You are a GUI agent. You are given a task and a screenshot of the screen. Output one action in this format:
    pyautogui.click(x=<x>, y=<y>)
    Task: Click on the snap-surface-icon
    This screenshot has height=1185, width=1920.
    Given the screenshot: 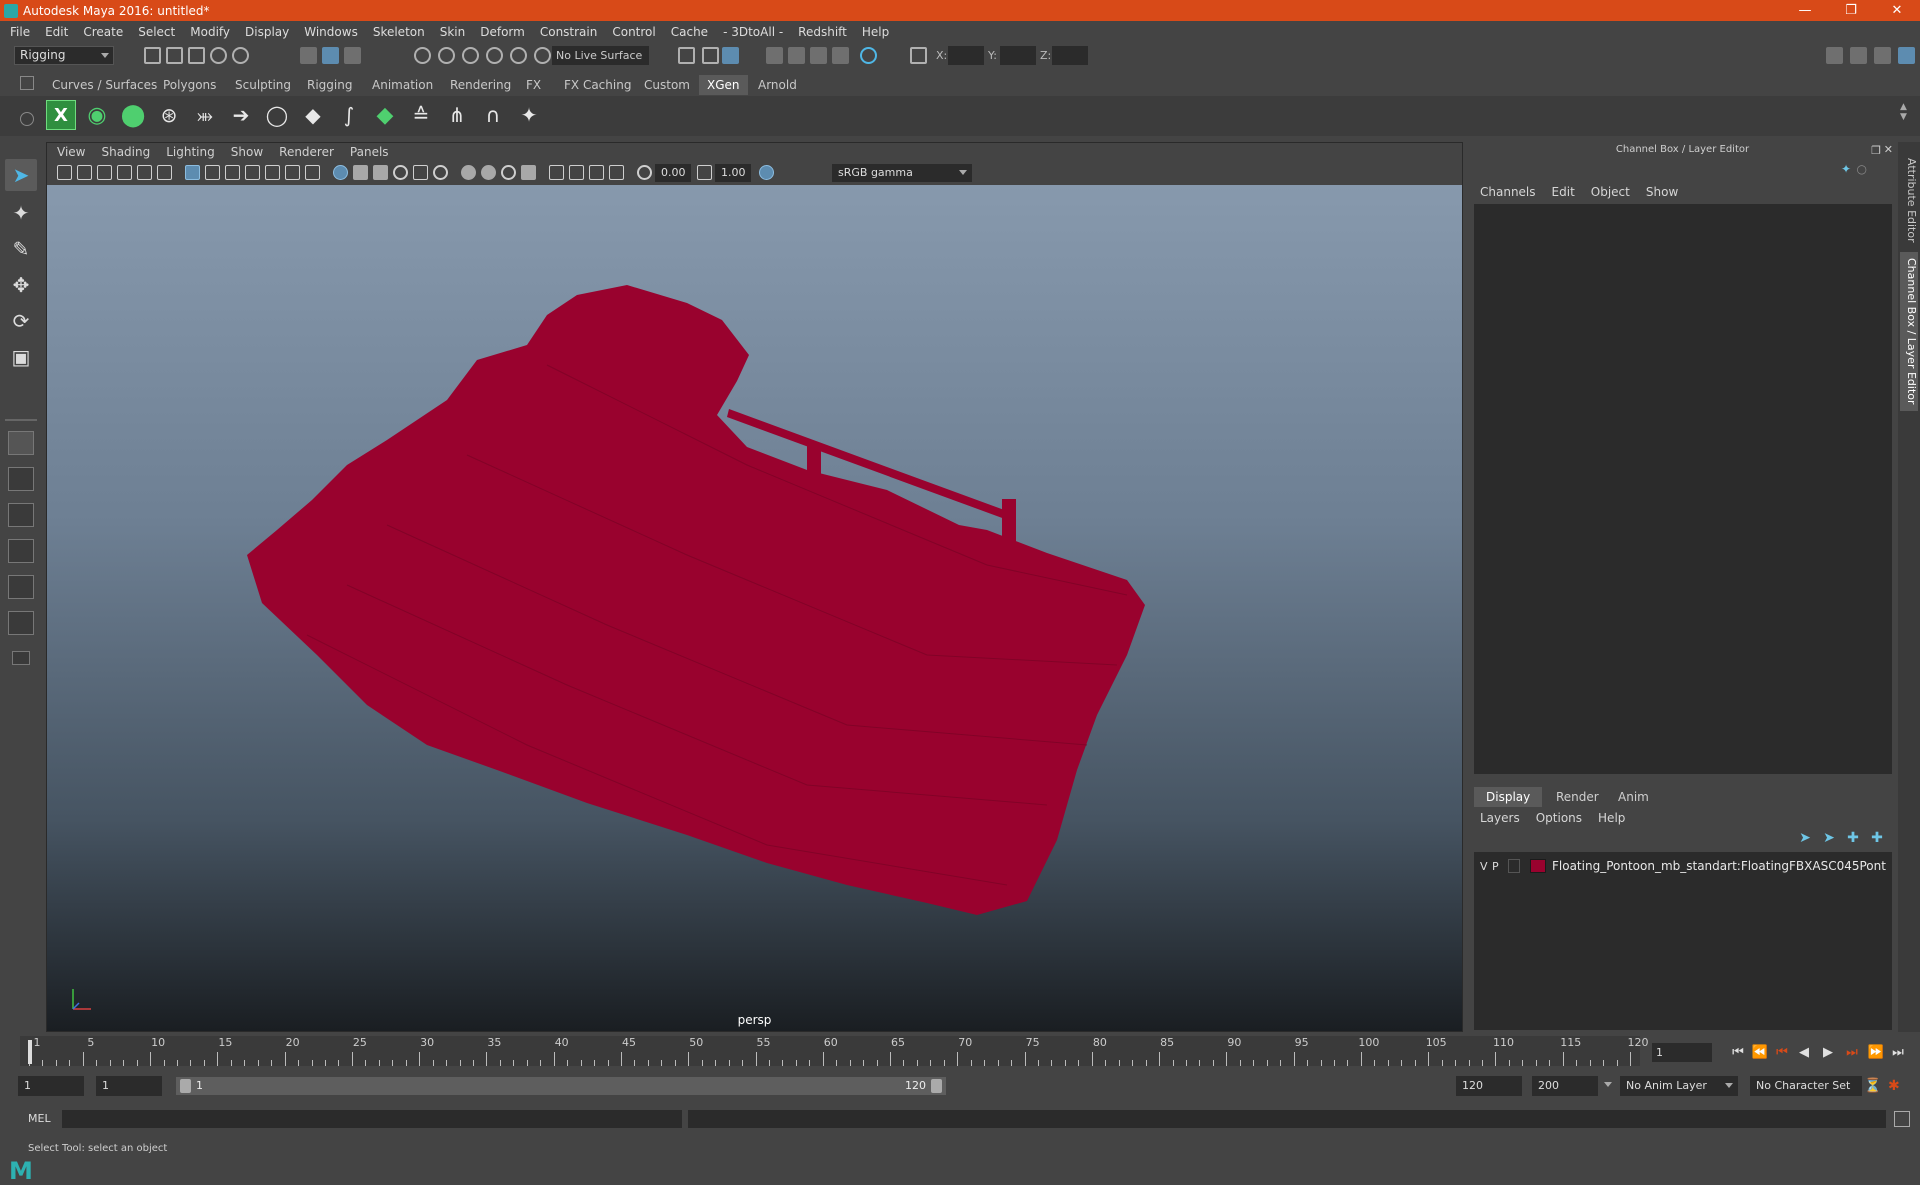 What is the action you would take?
    pyautogui.click(x=518, y=55)
    